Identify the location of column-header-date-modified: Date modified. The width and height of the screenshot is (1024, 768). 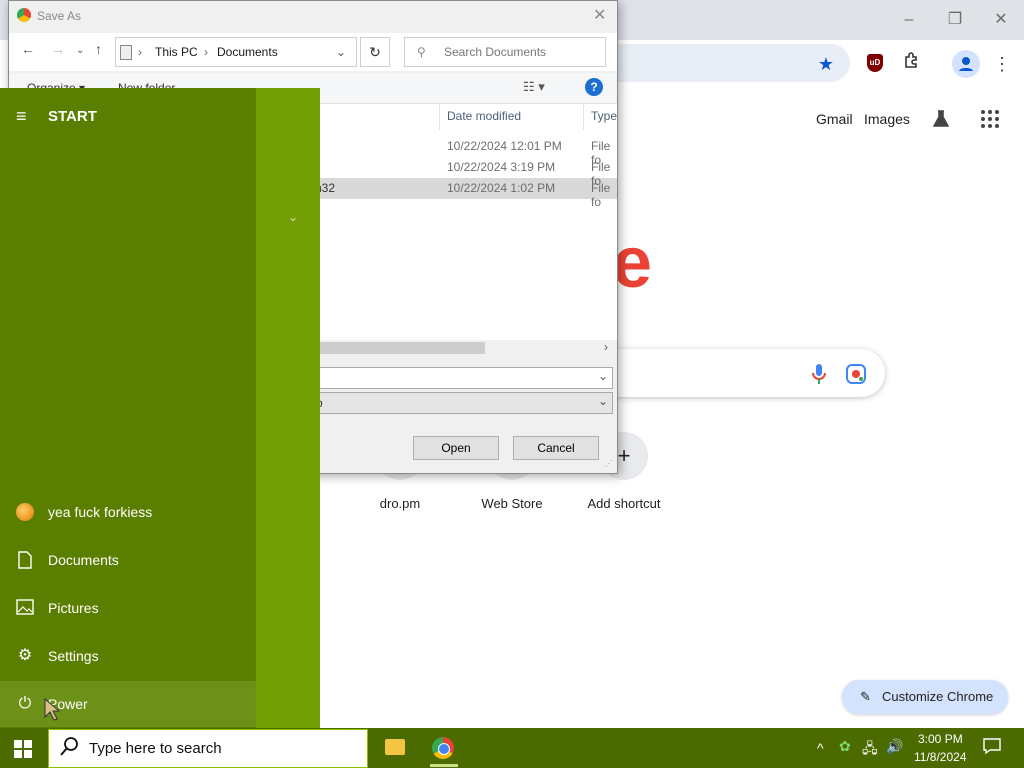
(484, 116).